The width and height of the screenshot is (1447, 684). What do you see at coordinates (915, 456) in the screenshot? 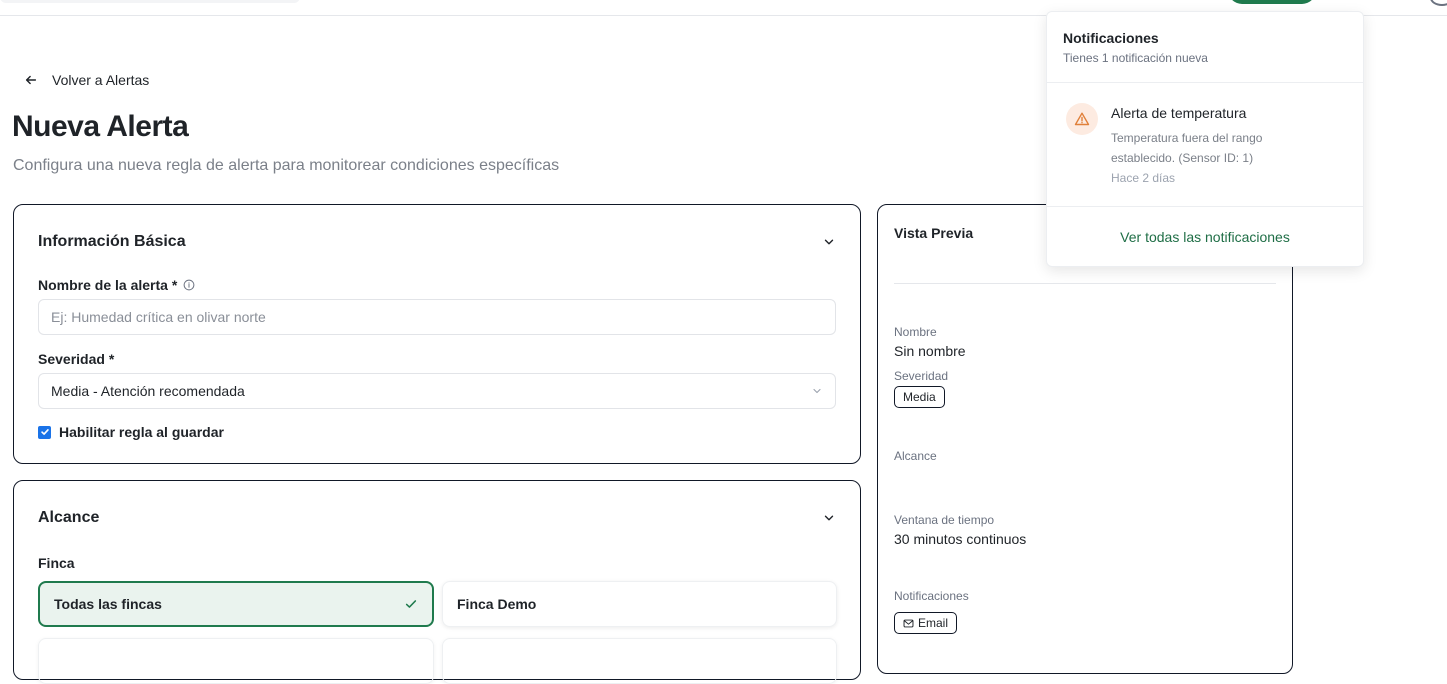
I see `preview-scope-label: Alcance` at bounding box center [915, 456].